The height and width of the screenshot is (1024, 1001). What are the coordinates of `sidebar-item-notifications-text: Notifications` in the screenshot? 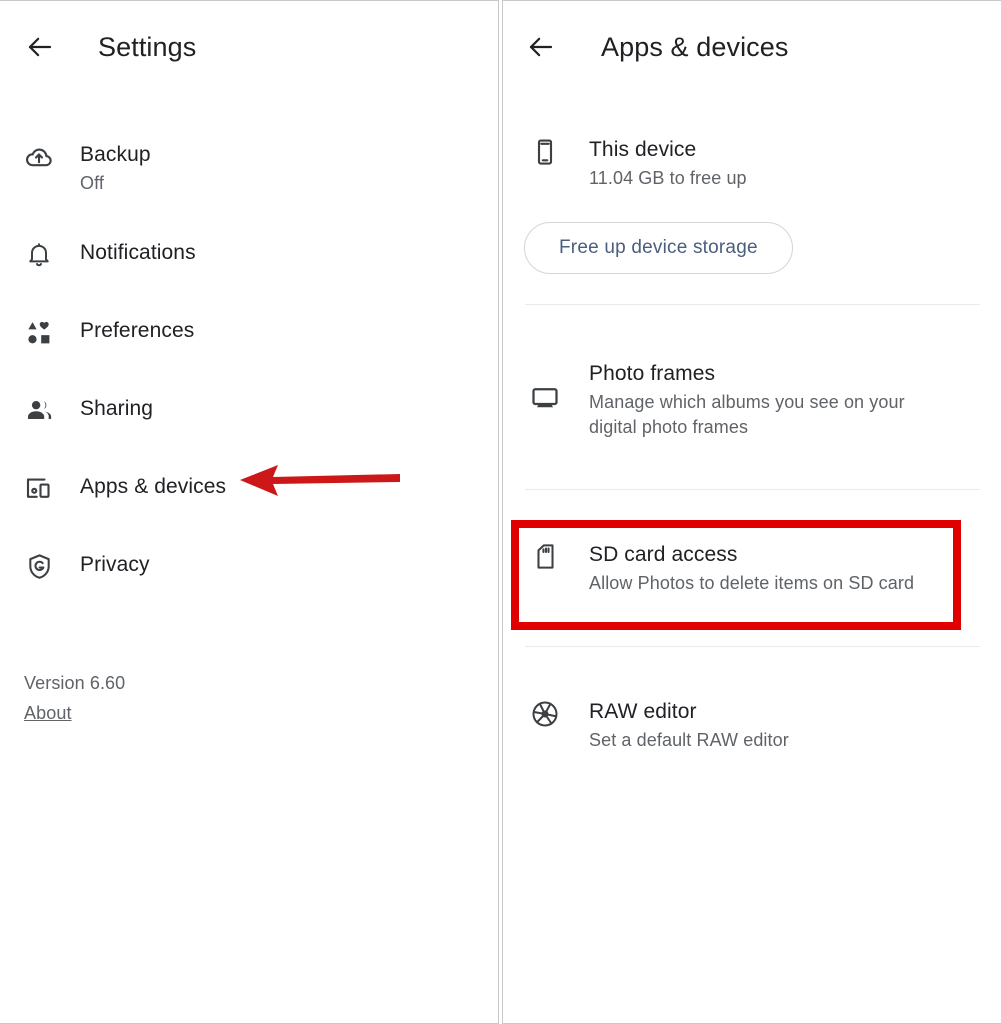 It's located at (138, 253).